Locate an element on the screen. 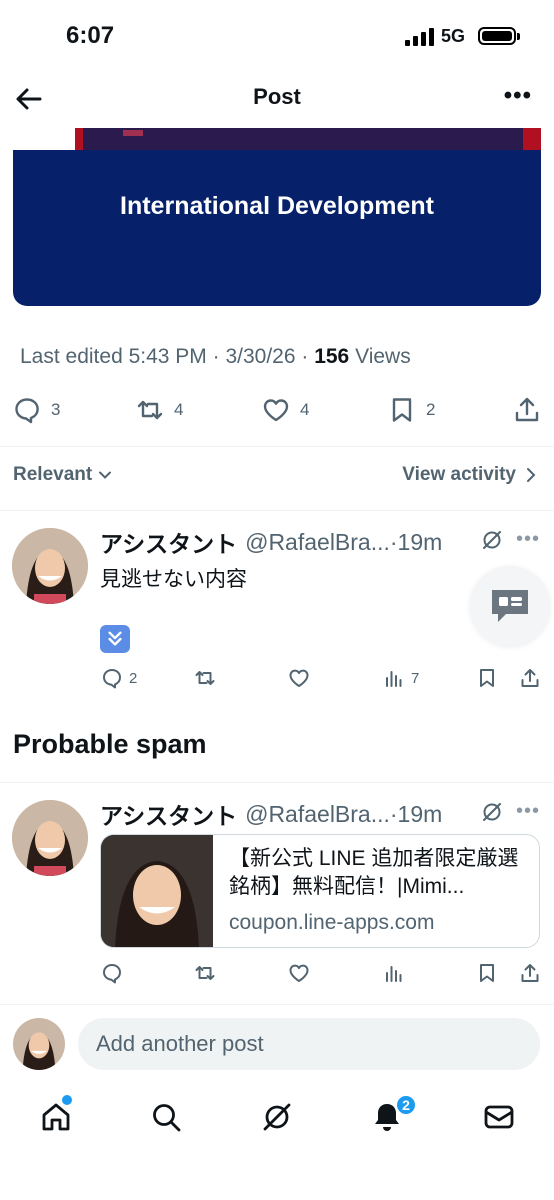 The height and width of the screenshot is (1200, 554). like-button: 4 is located at coordinates (285, 410).